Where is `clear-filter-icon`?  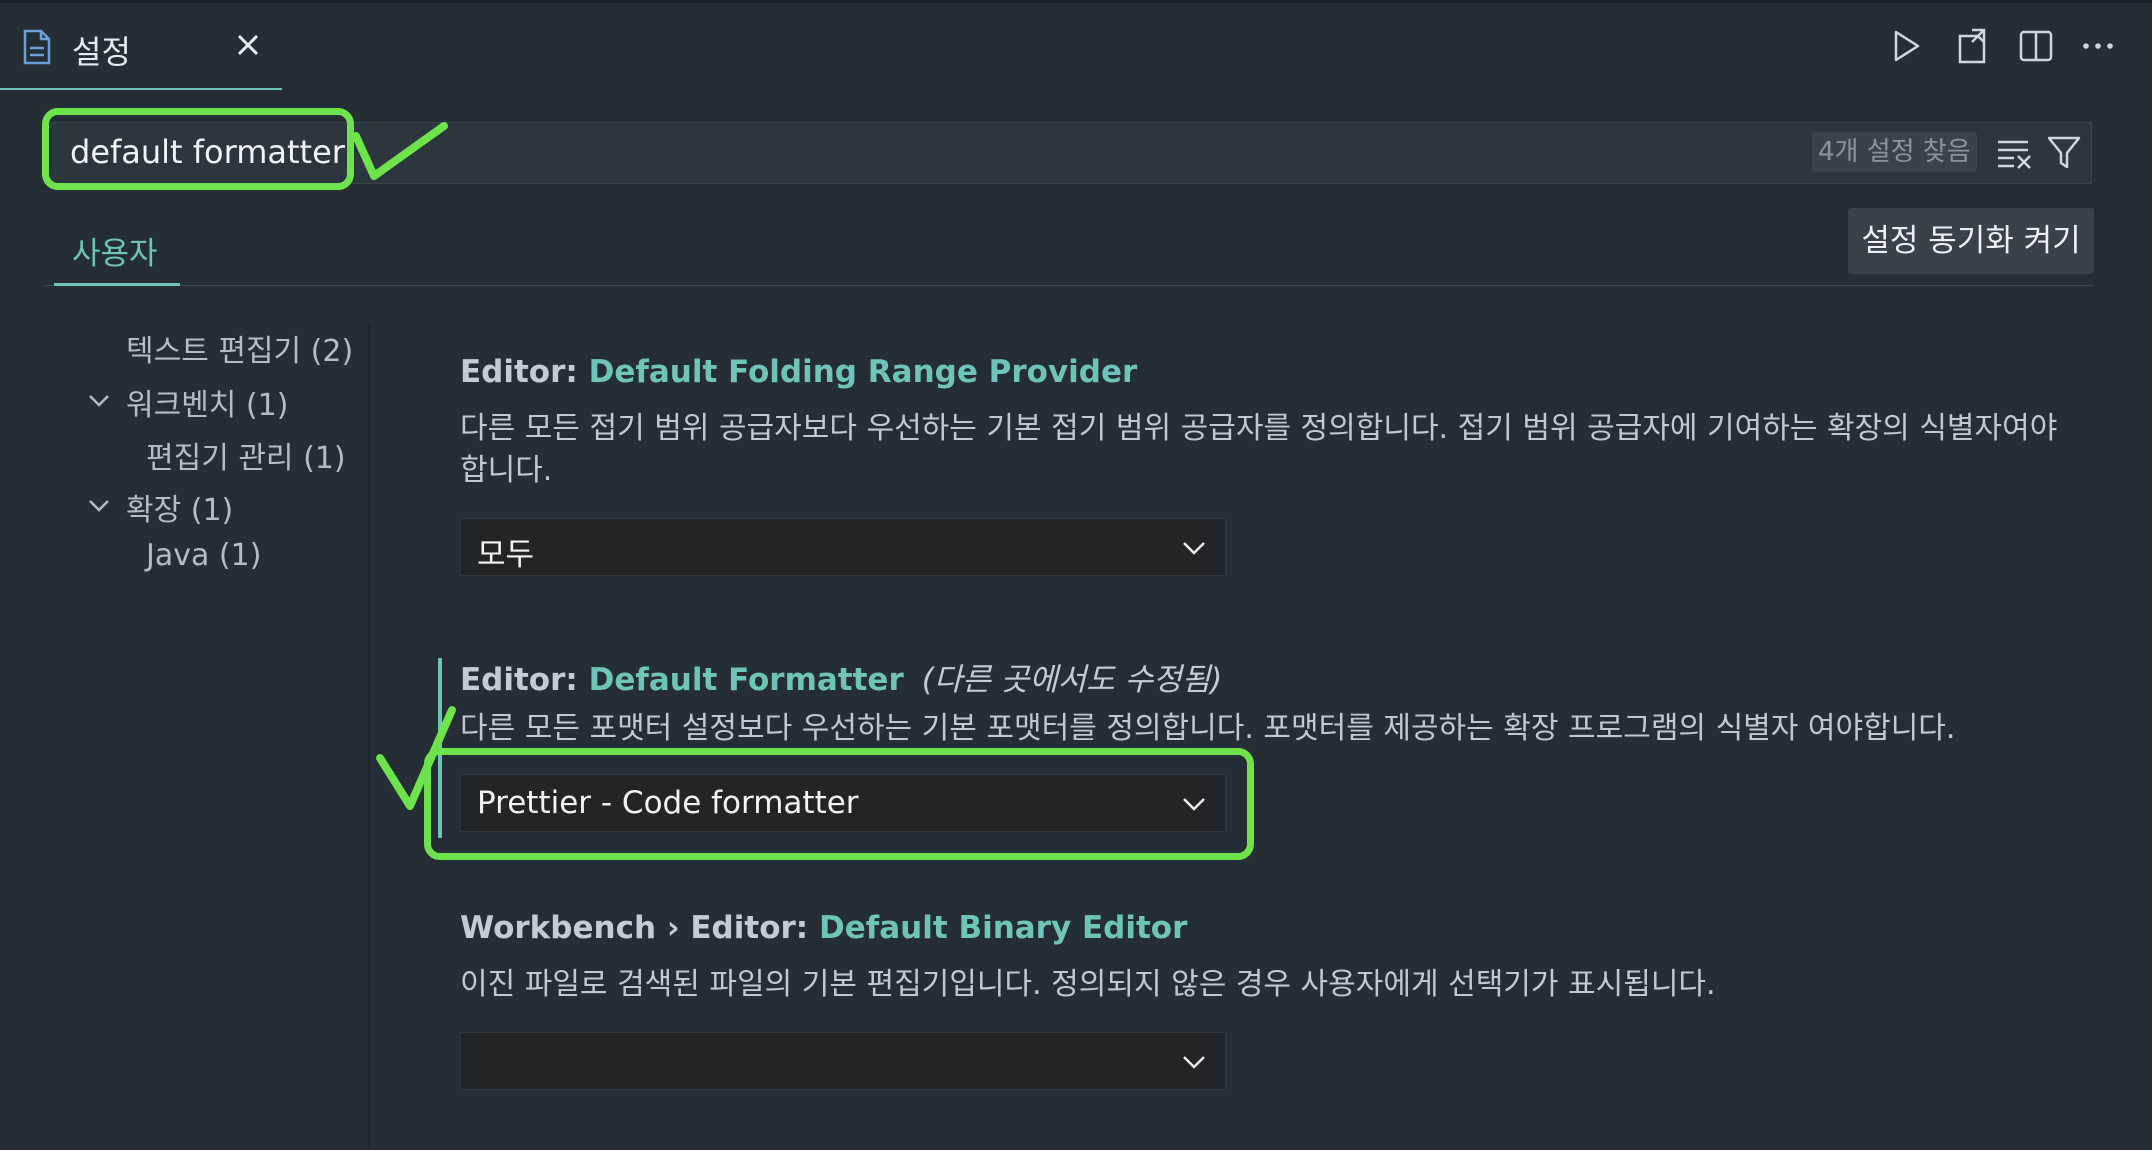 clear-filter-icon is located at coordinates (2014, 153).